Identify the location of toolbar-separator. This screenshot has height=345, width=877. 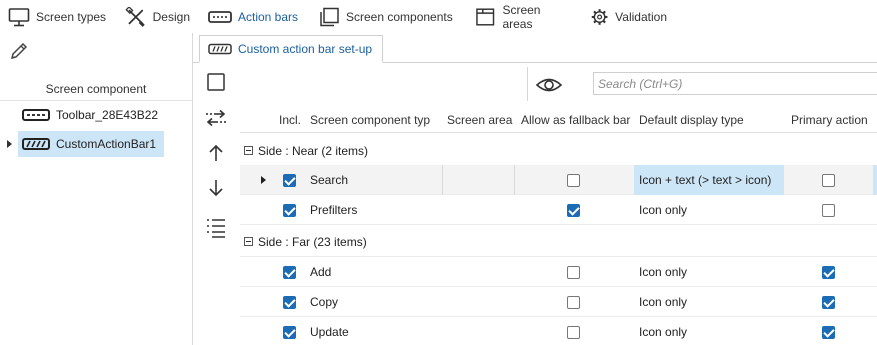
(527, 84).